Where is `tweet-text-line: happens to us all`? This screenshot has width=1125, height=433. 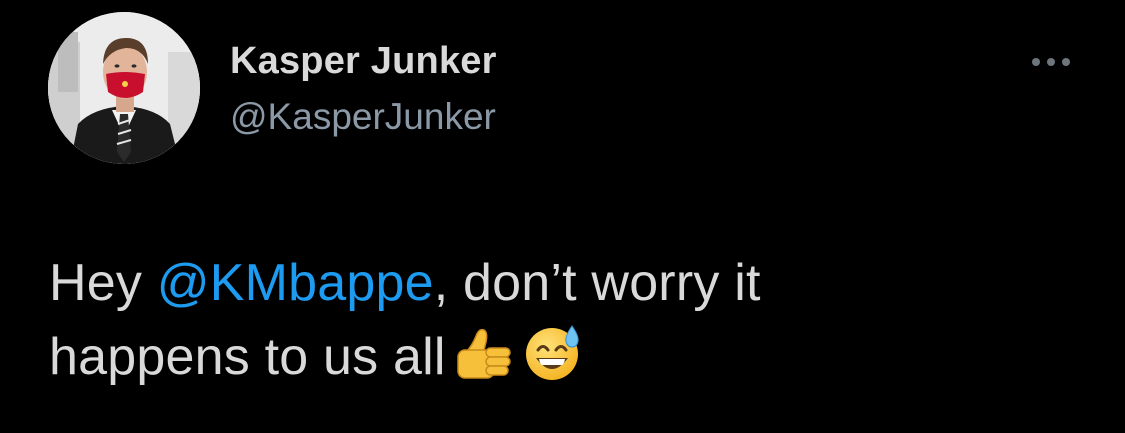 tweet-text-line: happens to us all is located at coordinates (247, 357).